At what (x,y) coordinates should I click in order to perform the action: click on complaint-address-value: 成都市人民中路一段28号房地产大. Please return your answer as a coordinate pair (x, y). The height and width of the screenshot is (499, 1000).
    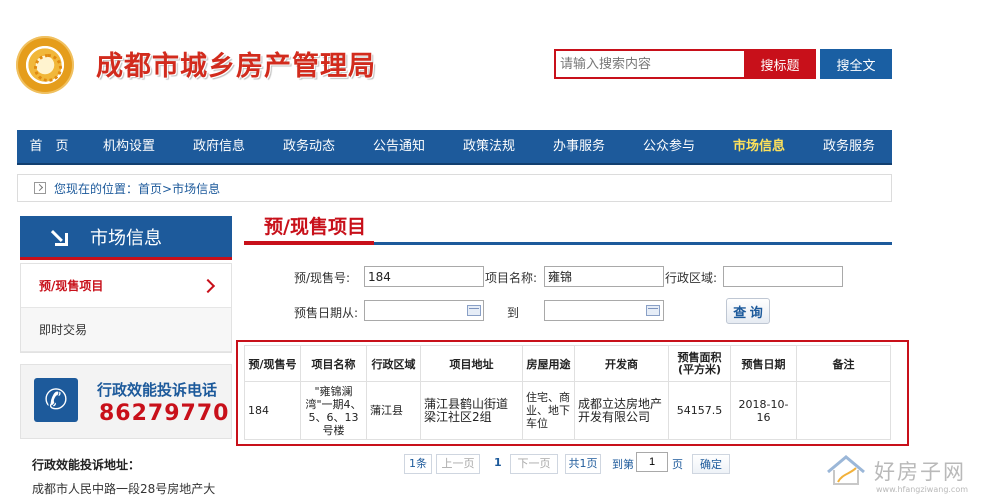
    Looking at the image, I should click on (124, 489).